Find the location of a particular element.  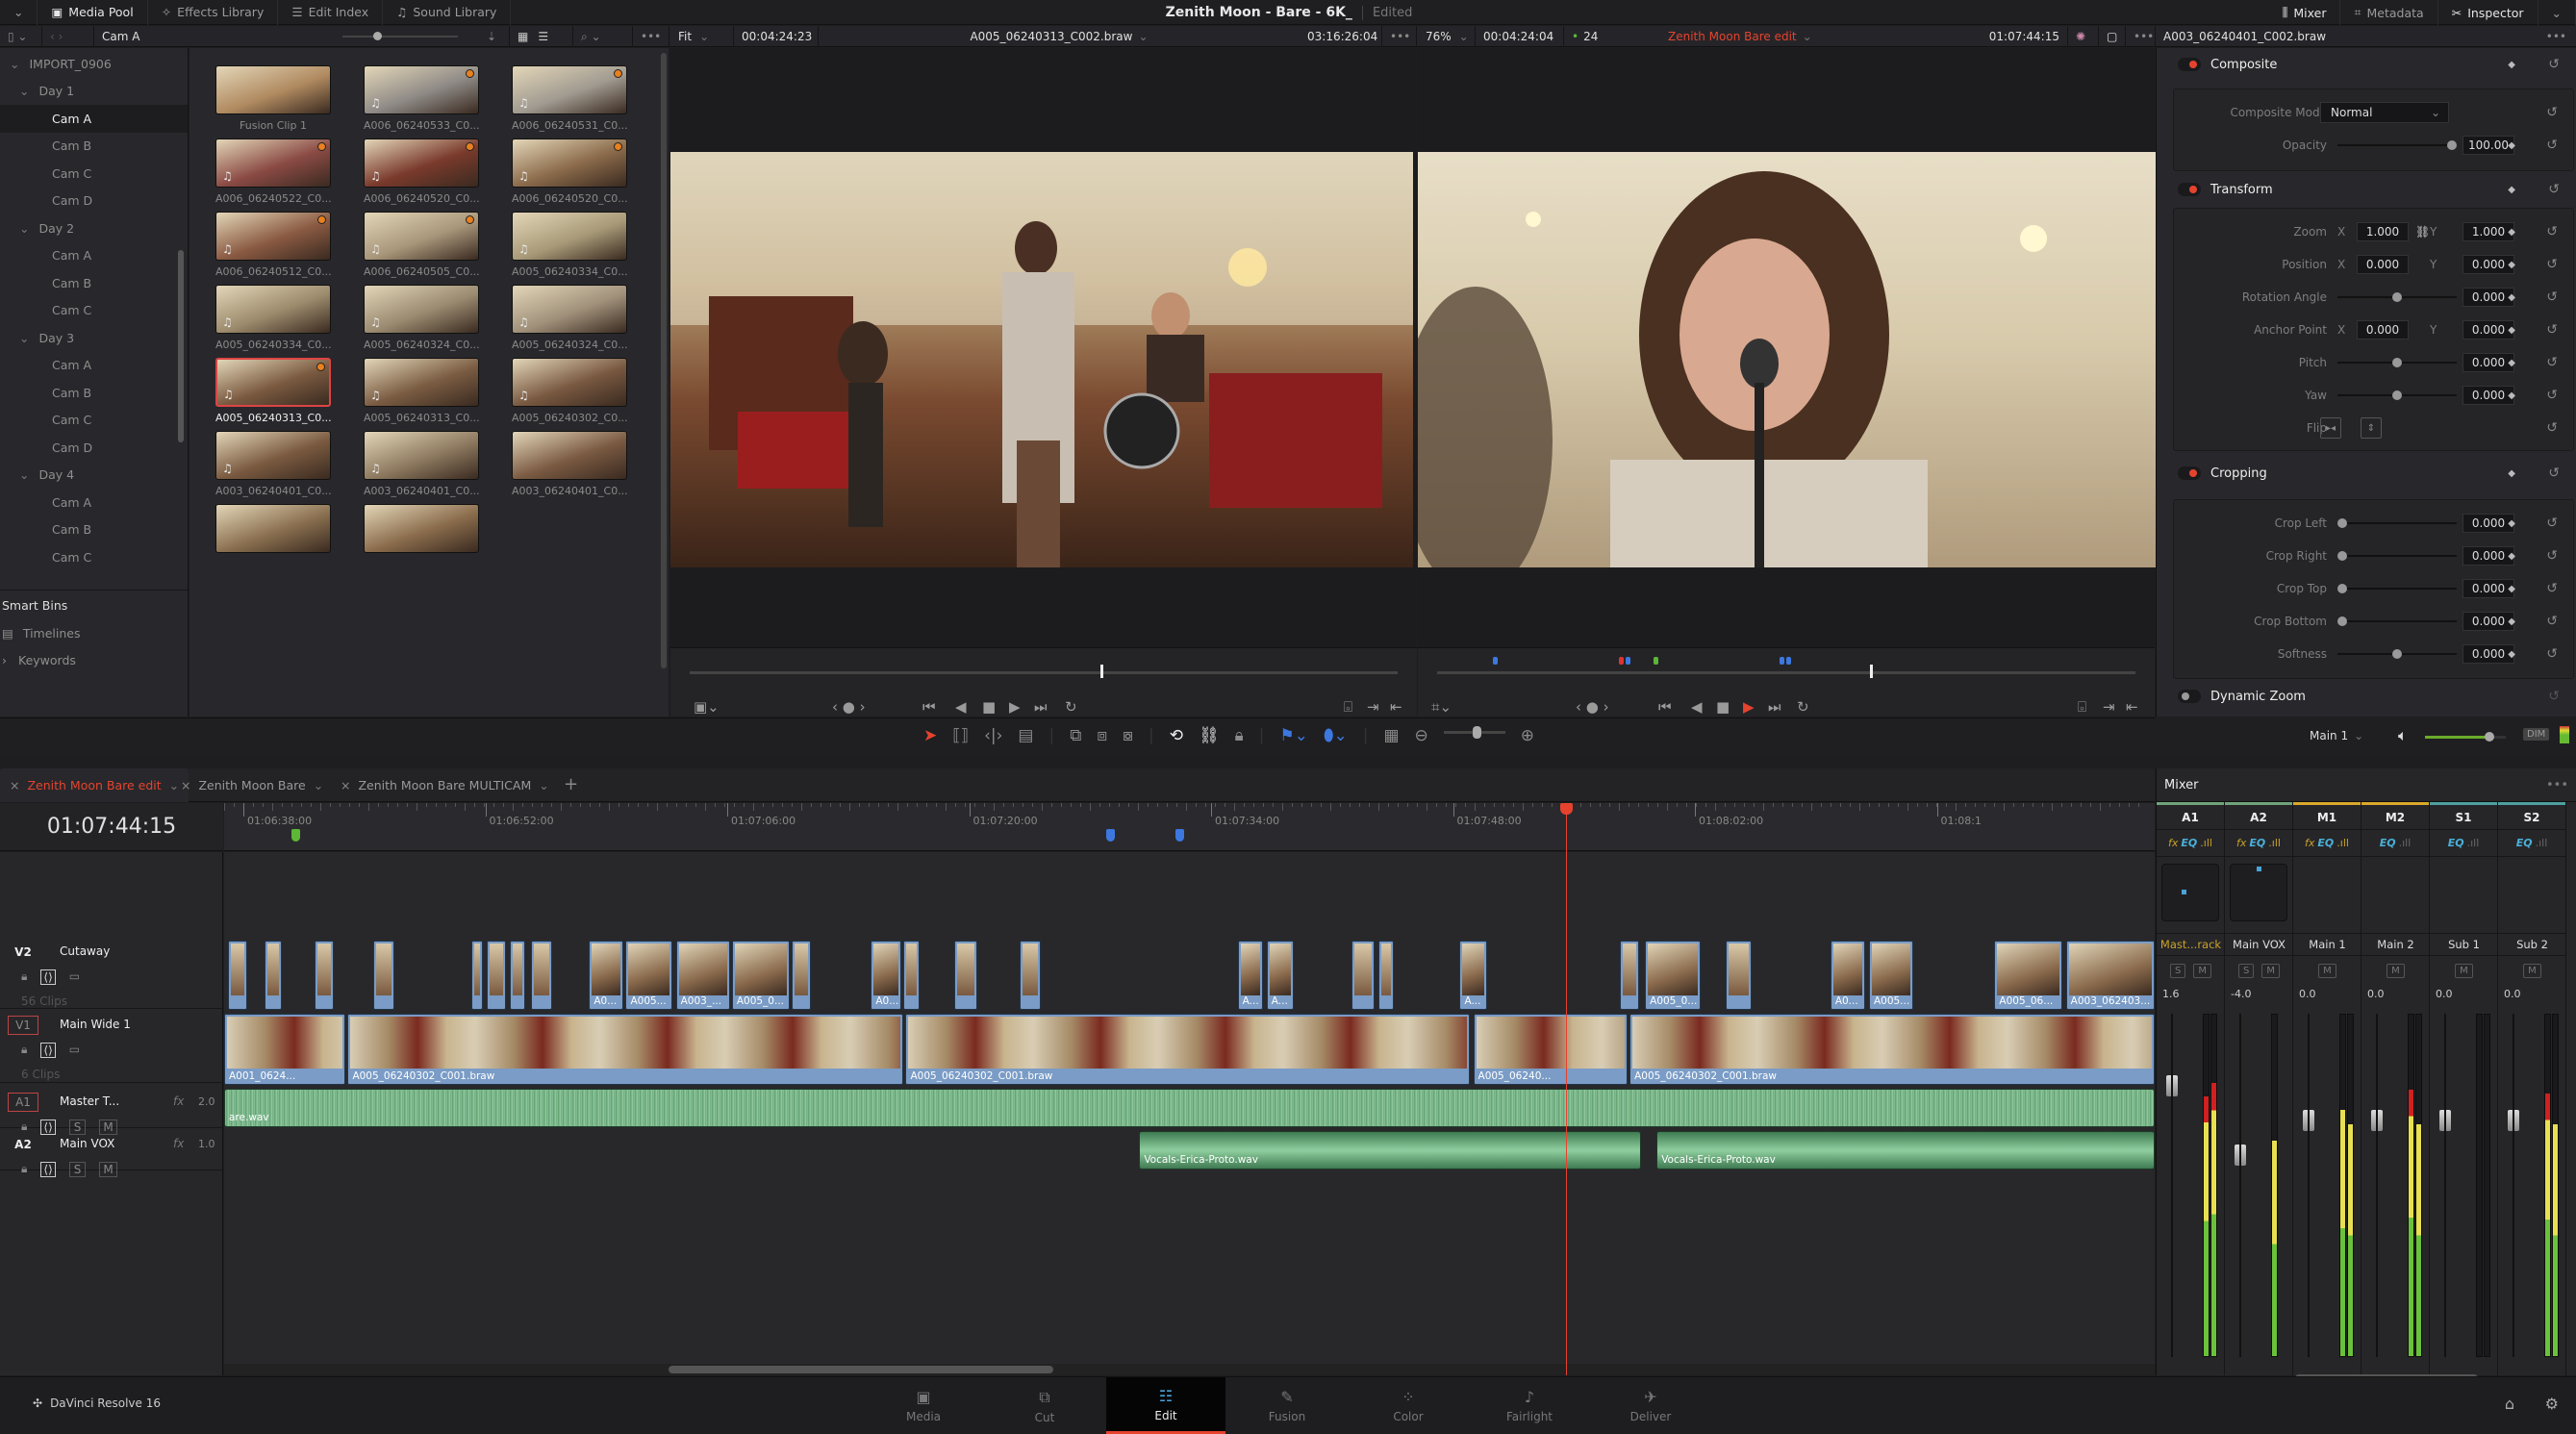

page-tab-color: ⁘ Color is located at coordinates (1408, 1405).